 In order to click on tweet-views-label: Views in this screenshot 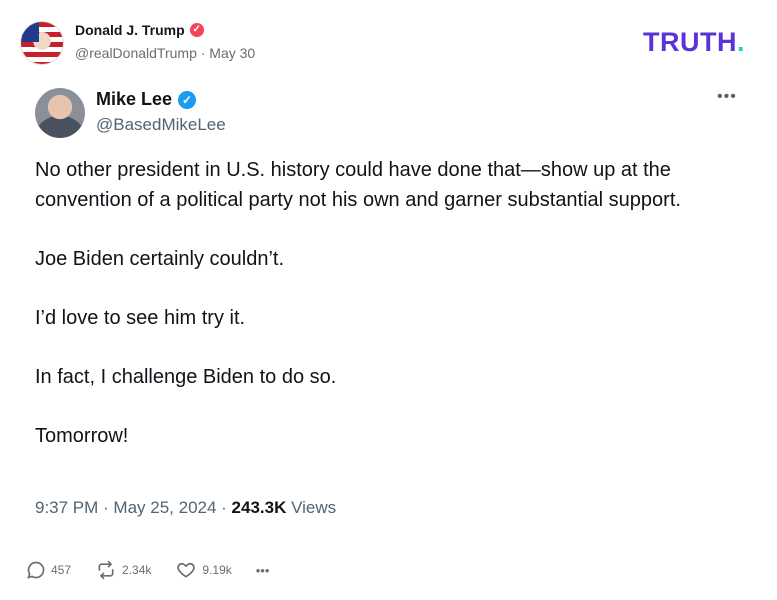, I will do `click(311, 507)`.